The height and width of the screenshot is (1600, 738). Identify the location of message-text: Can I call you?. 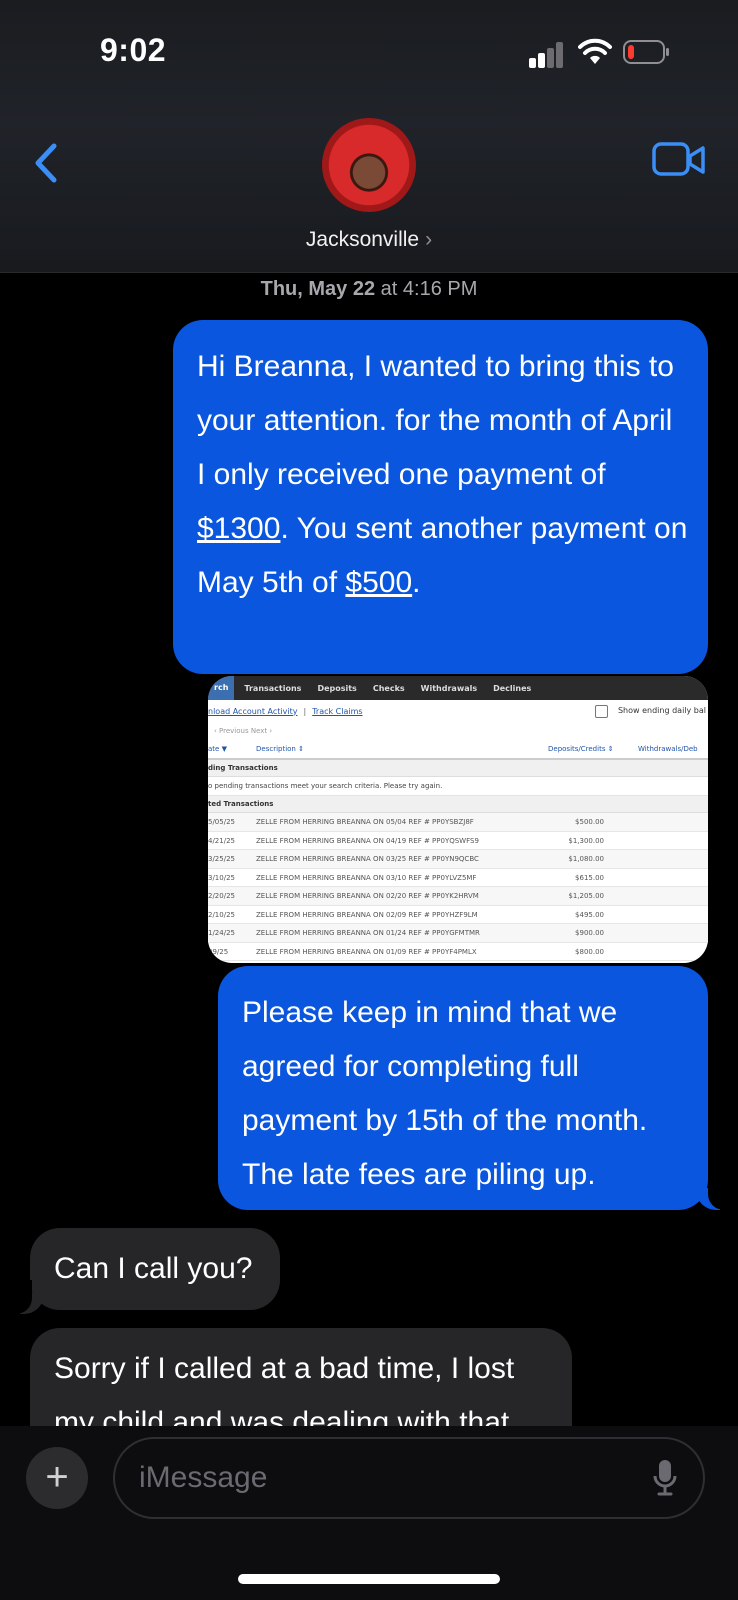
(153, 1268).